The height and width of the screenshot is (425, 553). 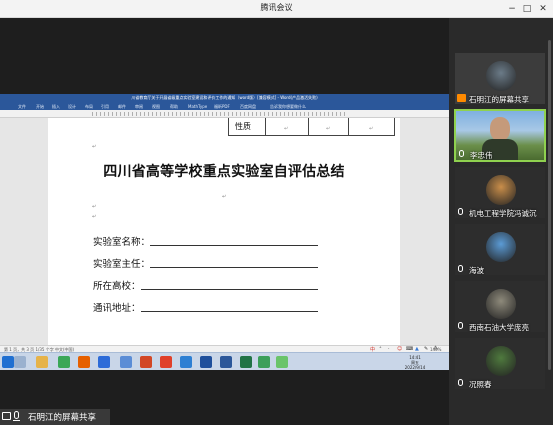 I want to click on title-bar: 腾讯会议 − □ ✕, so click(x=276, y=9).